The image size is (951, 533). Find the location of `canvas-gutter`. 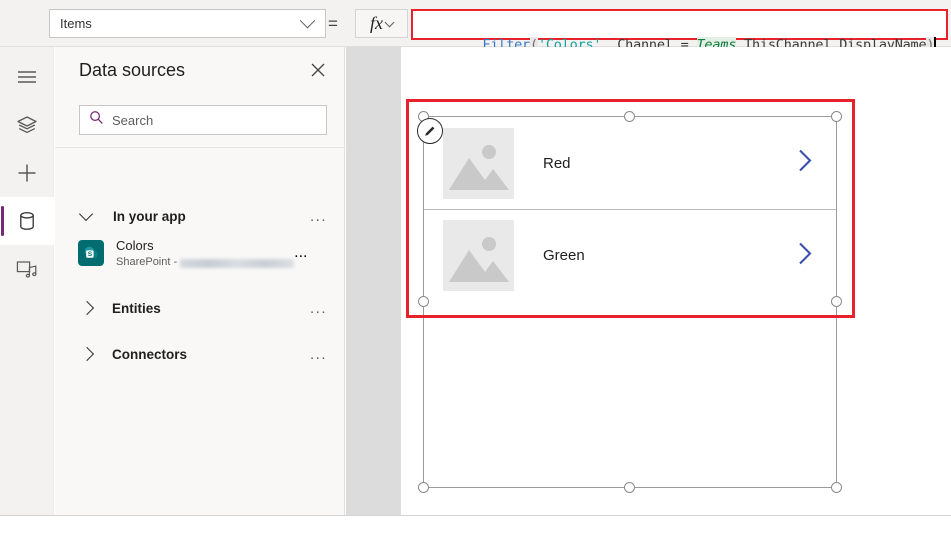

canvas-gutter is located at coordinates (373, 281).